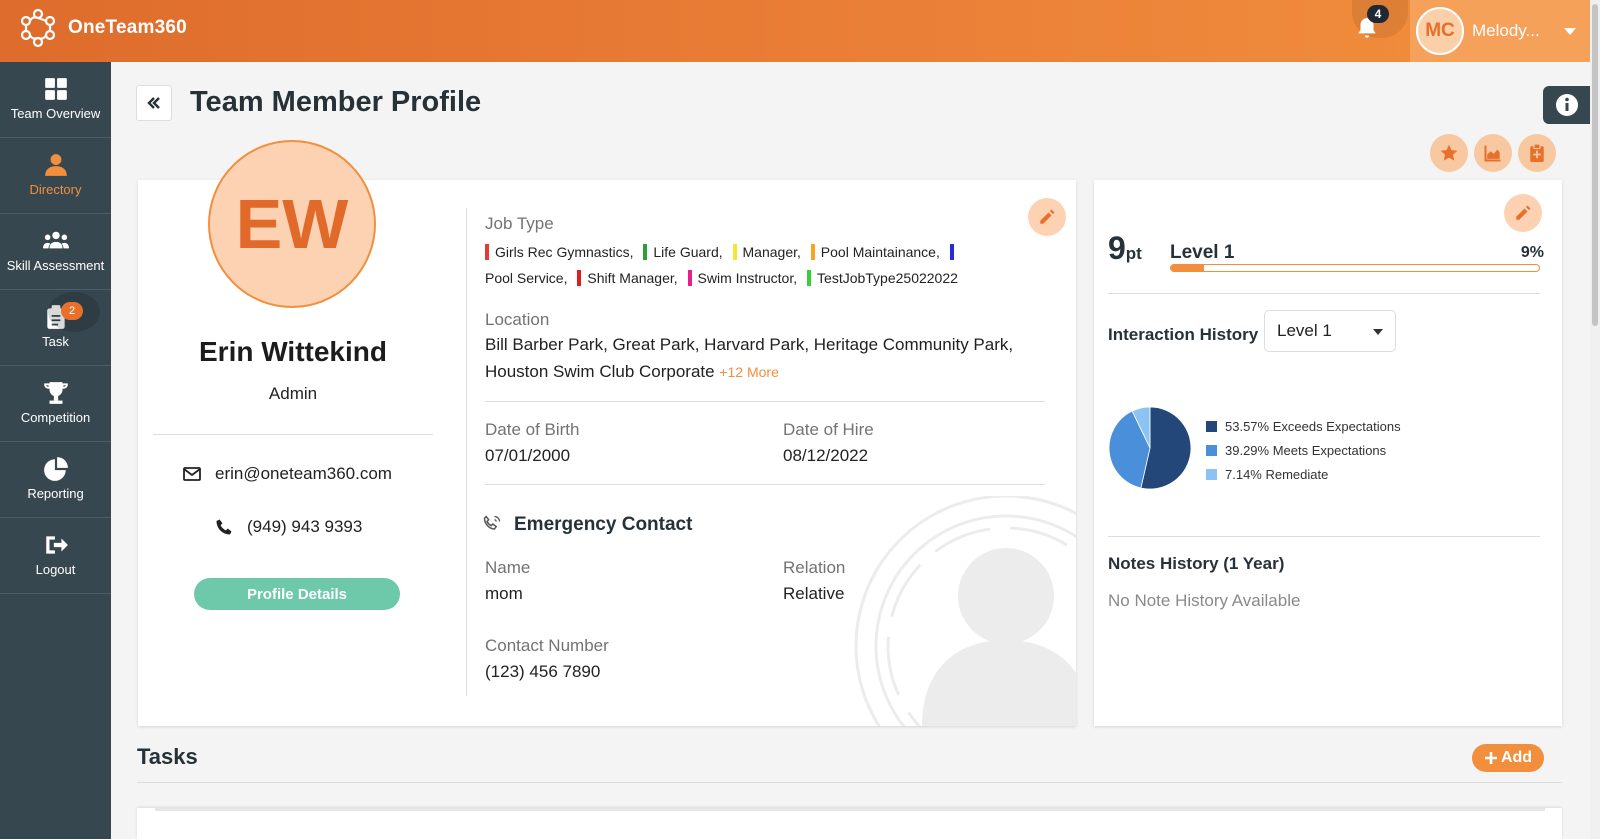 This screenshot has height=839, width=1600. Describe the element at coordinates (532, 429) in the screenshot. I see `dob-label: Date of Birth` at that location.